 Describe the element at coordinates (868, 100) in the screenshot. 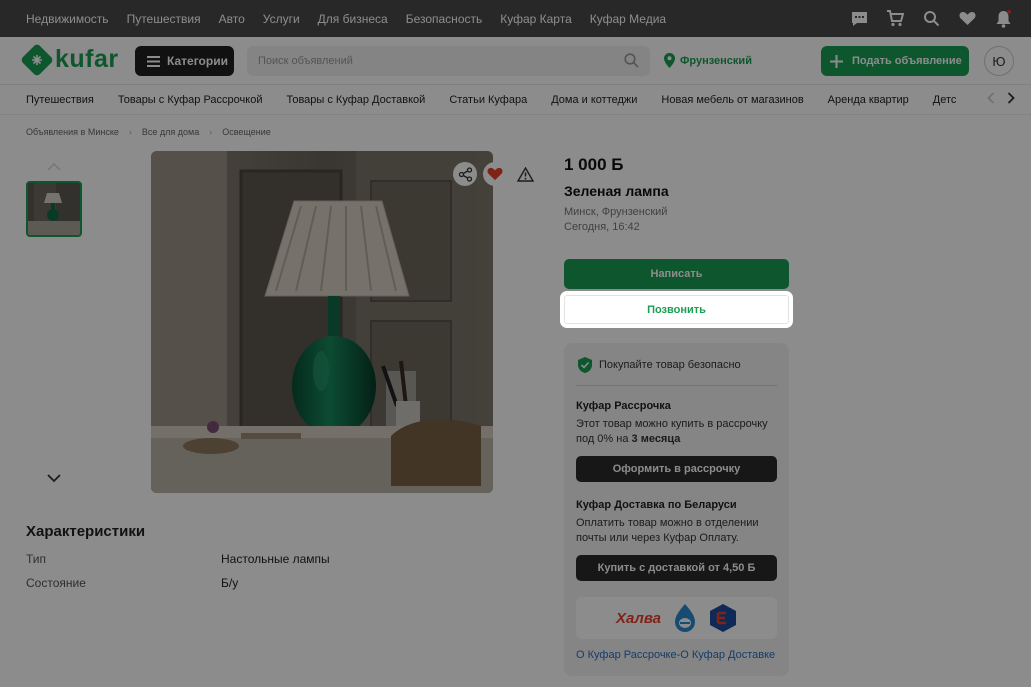

I see `catbar-item-rent: Аренда квартир` at that location.